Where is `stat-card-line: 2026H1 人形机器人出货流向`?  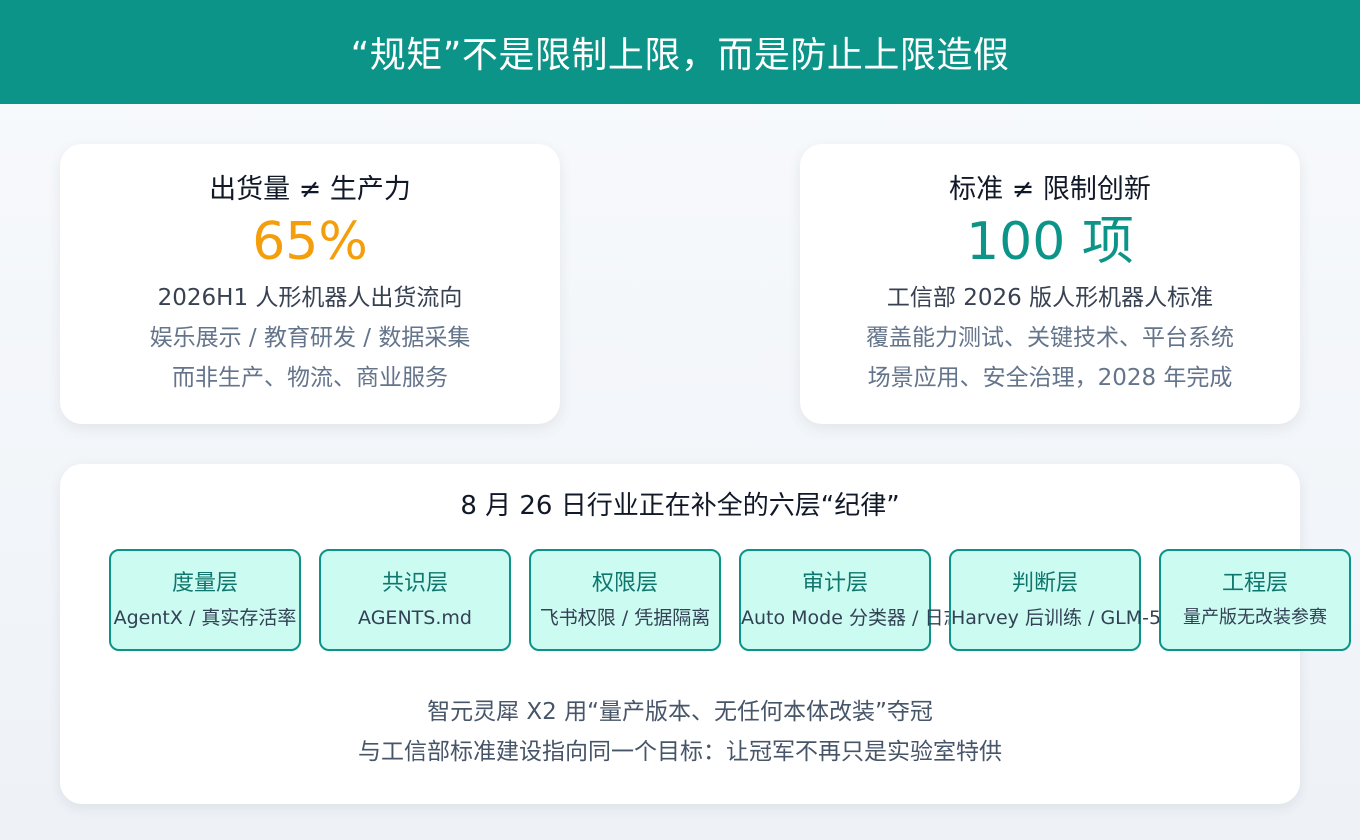 stat-card-line: 2026H1 人形机器人出货流向 is located at coordinates (310, 298).